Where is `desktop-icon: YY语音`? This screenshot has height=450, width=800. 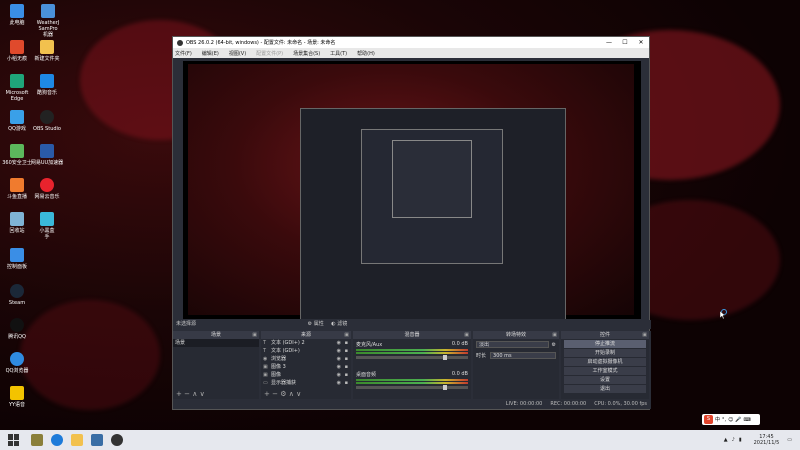
desktop-icon: YY语音 is located at coordinates (17, 397).